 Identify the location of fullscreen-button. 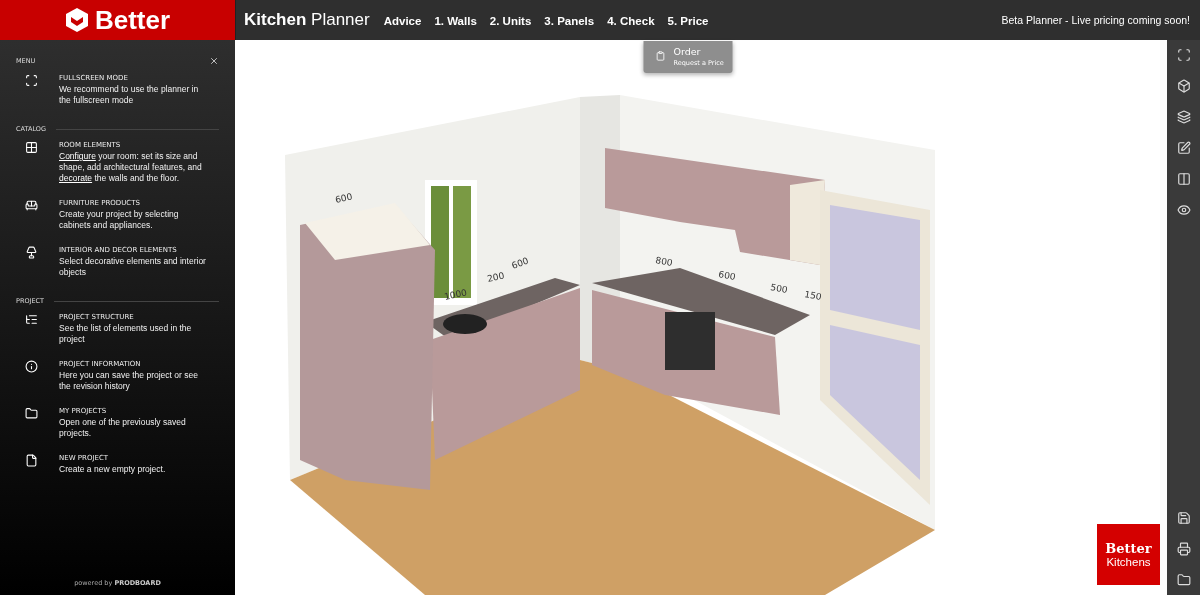
(1183, 55).